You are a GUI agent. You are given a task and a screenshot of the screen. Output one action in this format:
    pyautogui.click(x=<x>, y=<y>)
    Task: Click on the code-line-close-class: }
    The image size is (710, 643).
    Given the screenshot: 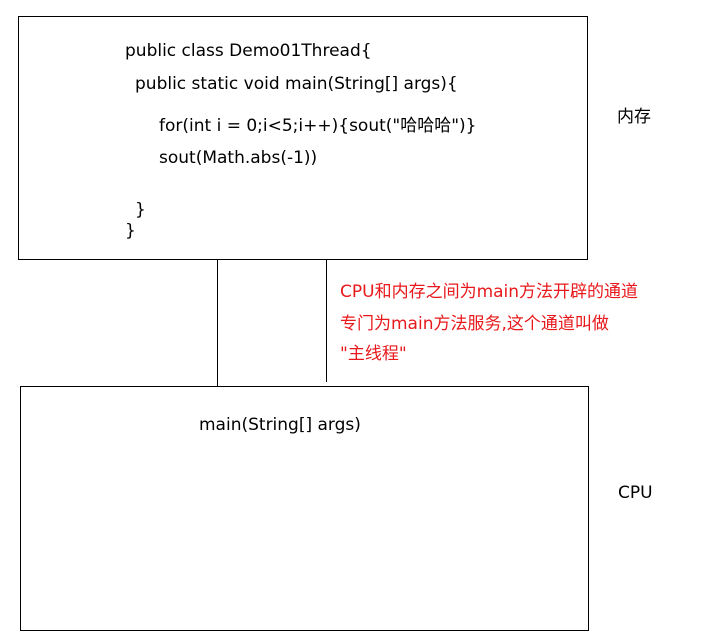 What is the action you would take?
    pyautogui.click(x=130, y=231)
    